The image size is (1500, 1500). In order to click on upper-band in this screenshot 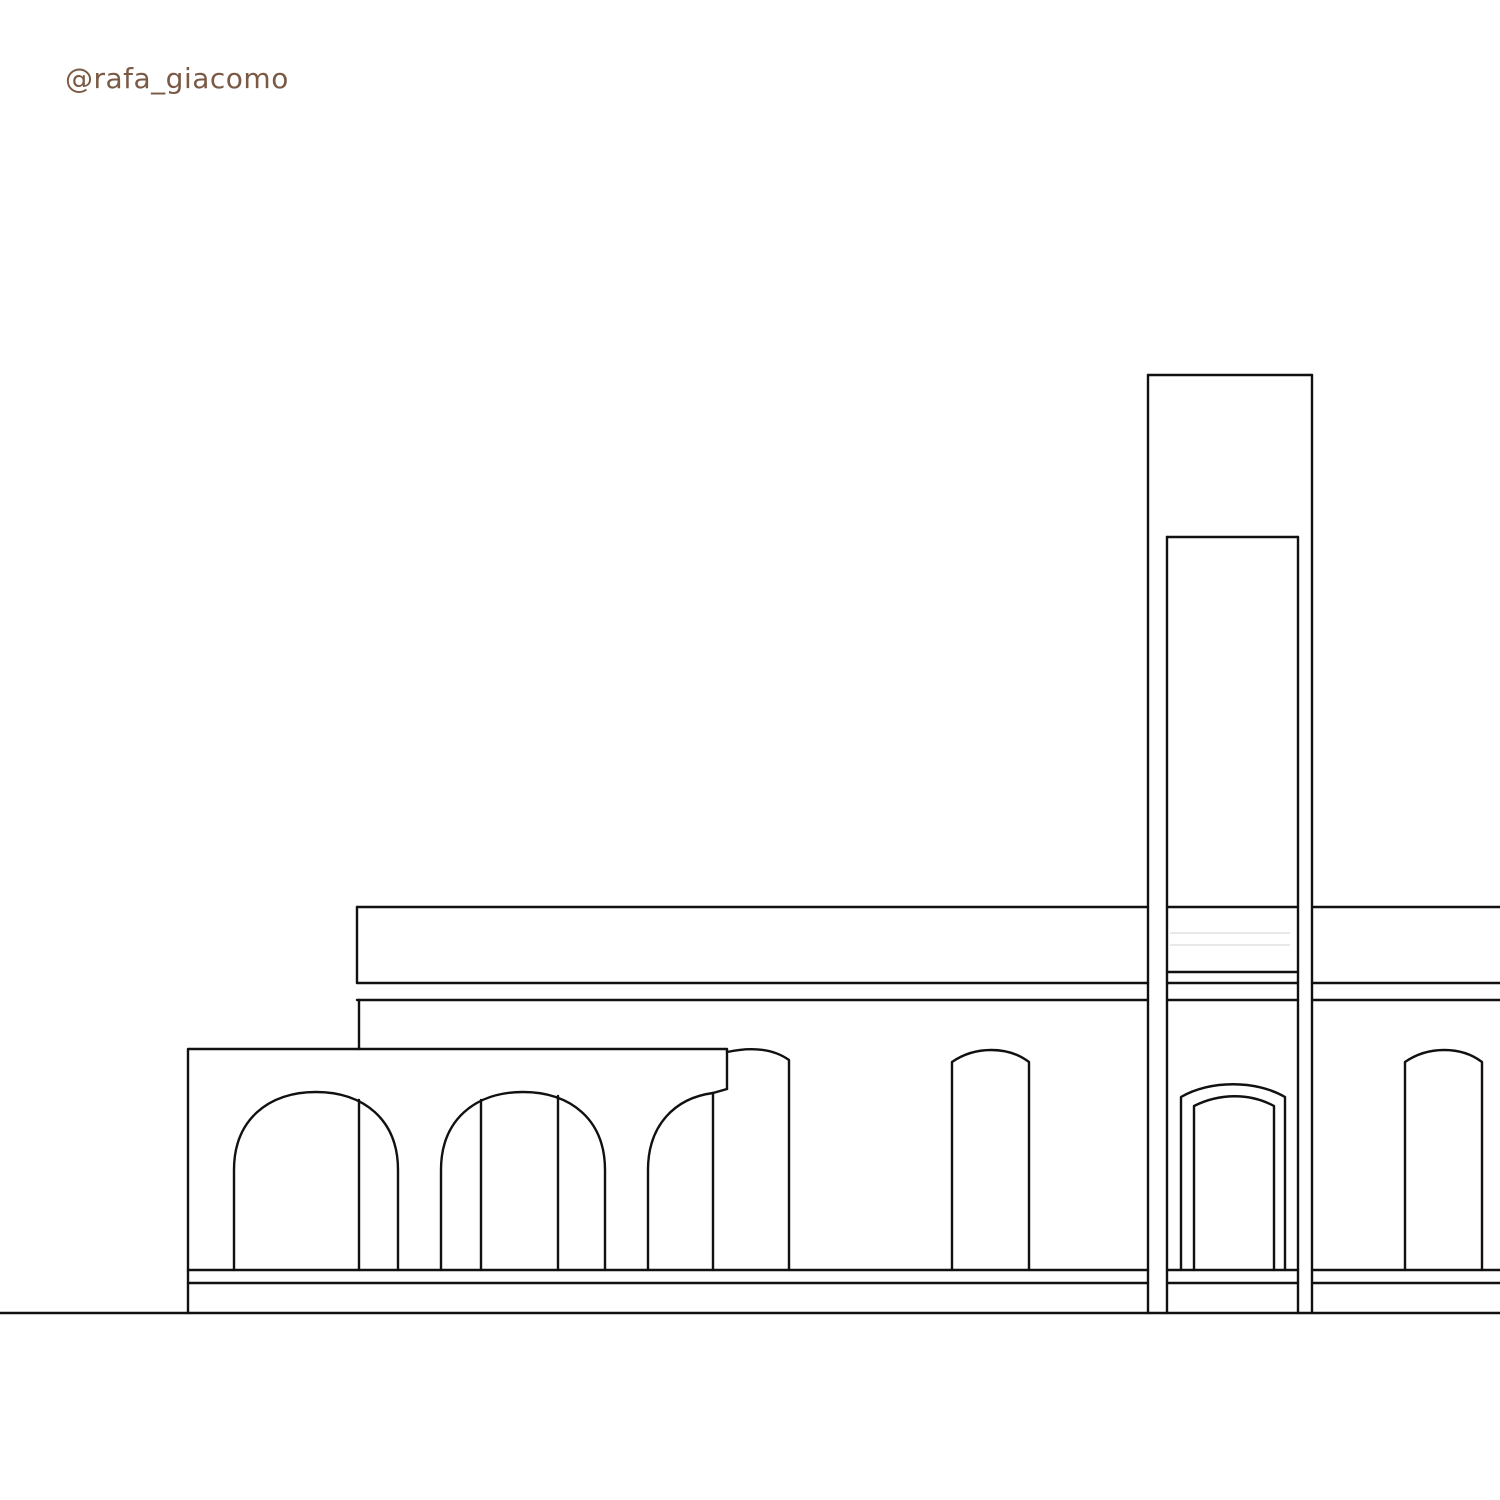, I will do `click(927, 945)`.